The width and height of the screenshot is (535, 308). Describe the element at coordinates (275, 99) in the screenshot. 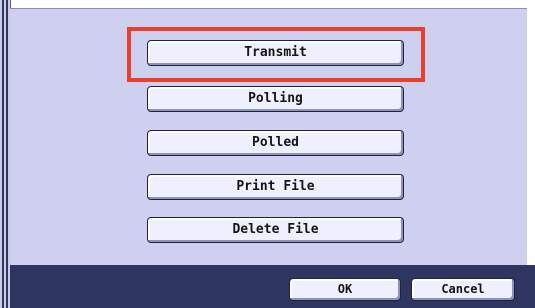

I see `polling-button: Polling` at that location.